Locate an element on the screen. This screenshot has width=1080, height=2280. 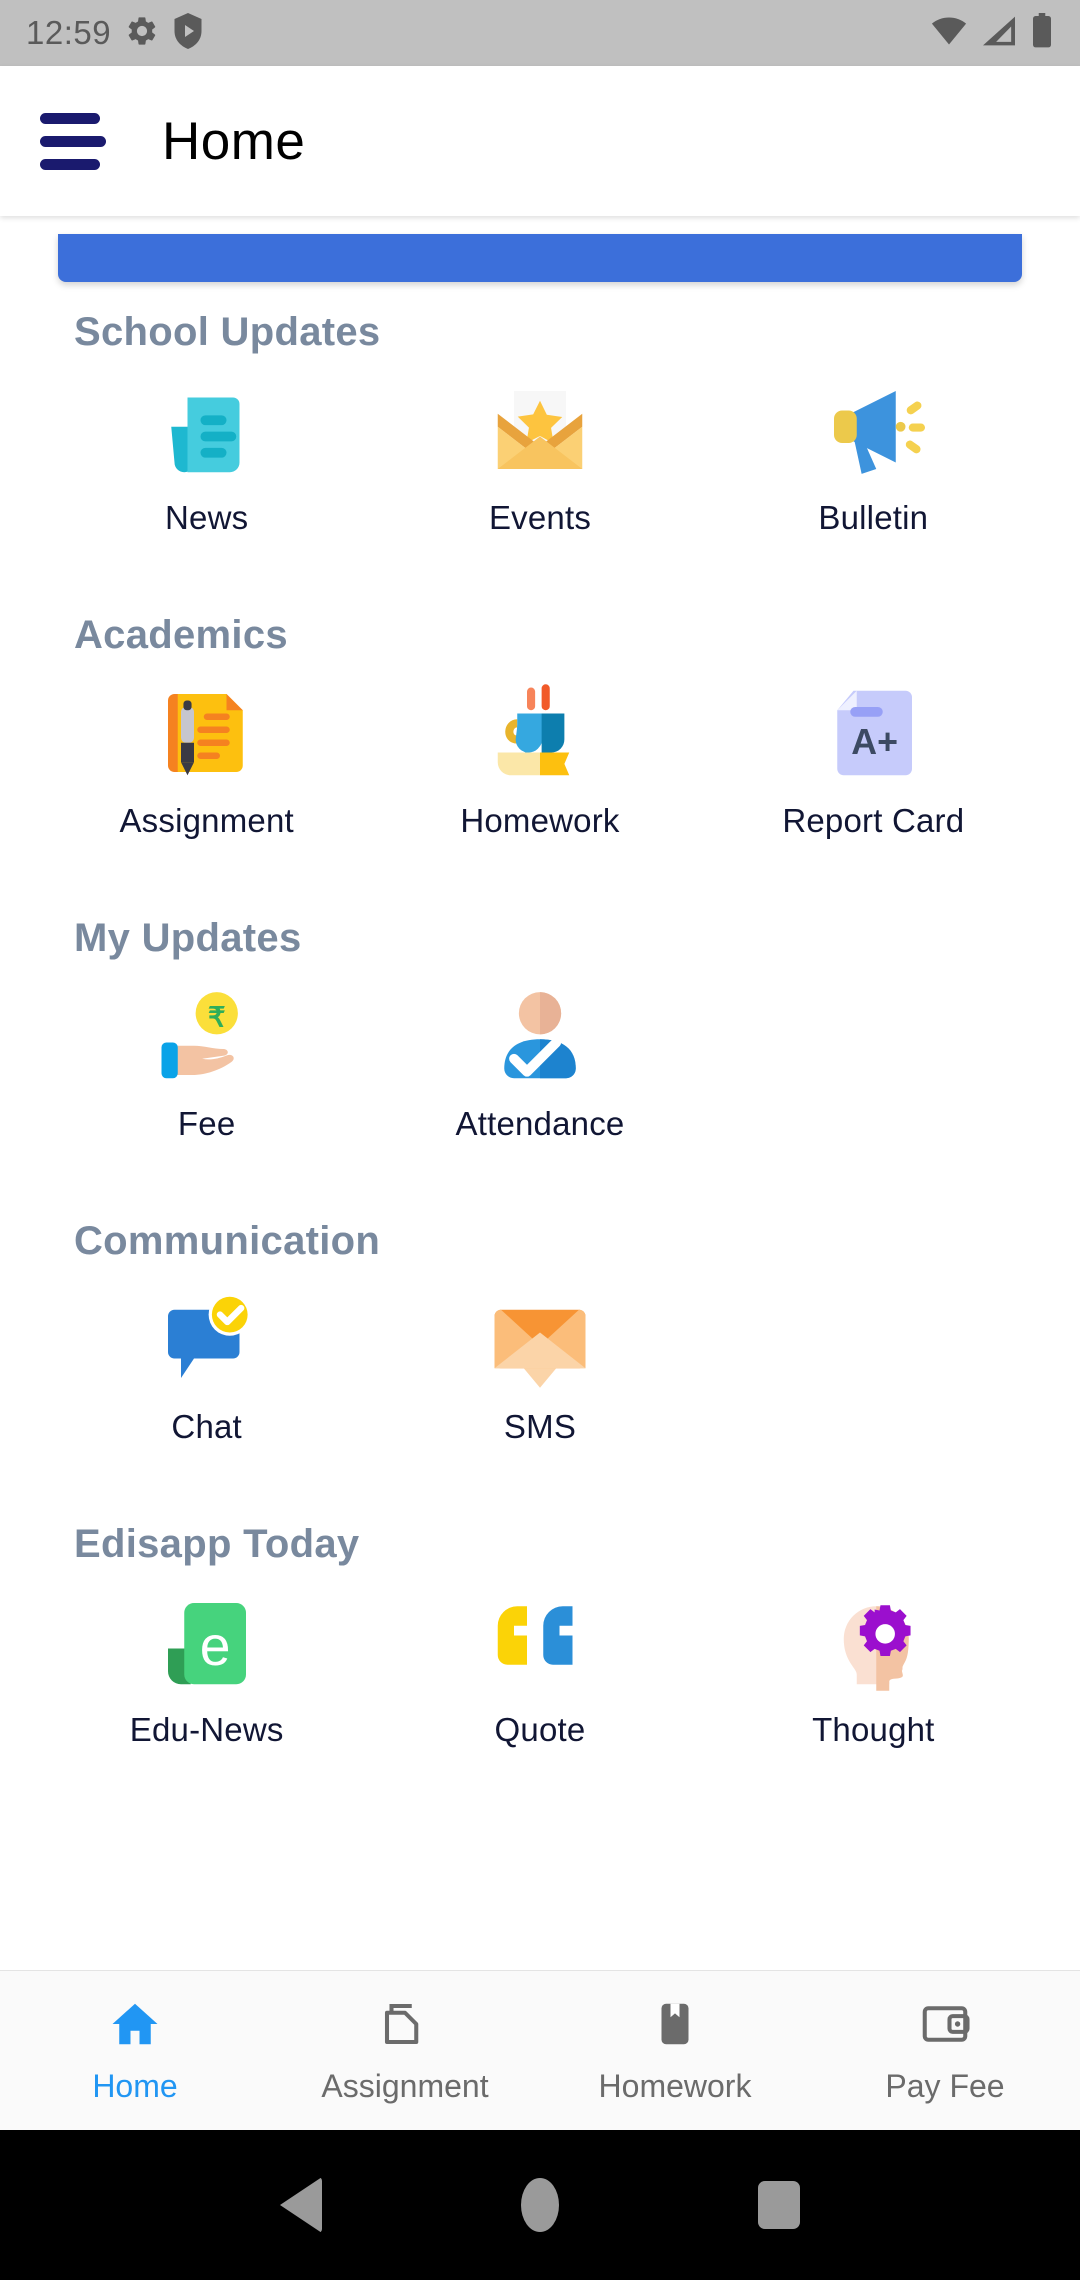
cup-book-icon is located at coordinates (540, 733).